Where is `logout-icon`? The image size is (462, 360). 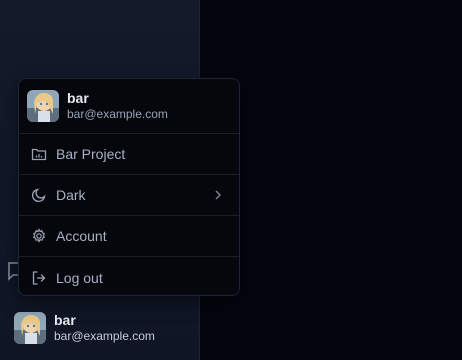 logout-icon is located at coordinates (39, 278).